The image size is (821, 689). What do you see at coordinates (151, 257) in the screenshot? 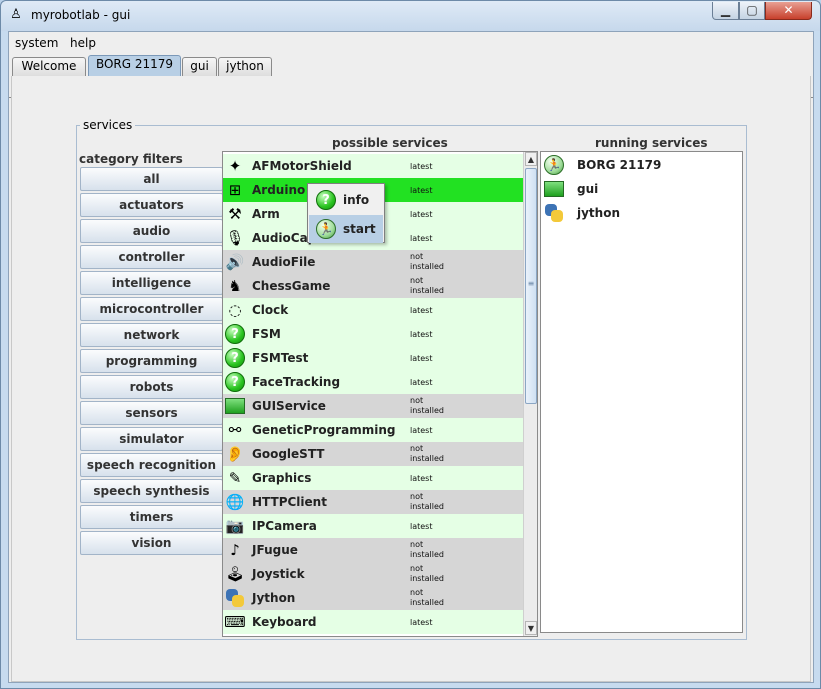
I see `category-filter-controller: controller` at bounding box center [151, 257].